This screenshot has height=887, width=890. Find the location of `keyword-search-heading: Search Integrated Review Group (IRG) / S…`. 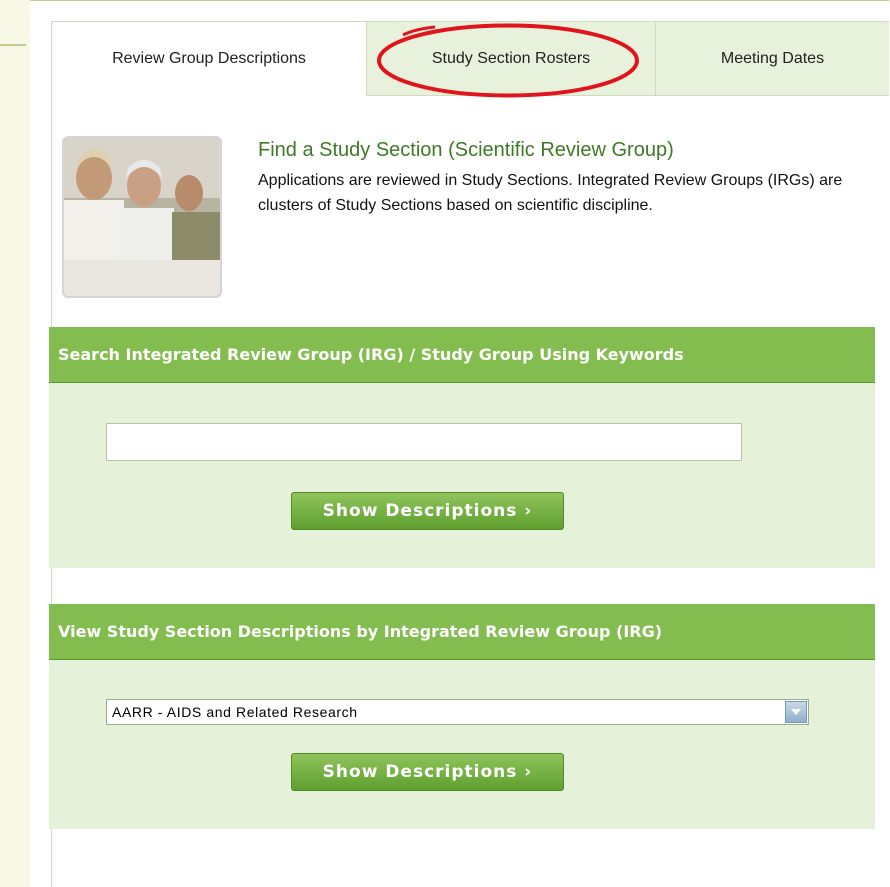

keyword-search-heading: Search Integrated Review Group (IRG) / S… is located at coordinates (371, 354).